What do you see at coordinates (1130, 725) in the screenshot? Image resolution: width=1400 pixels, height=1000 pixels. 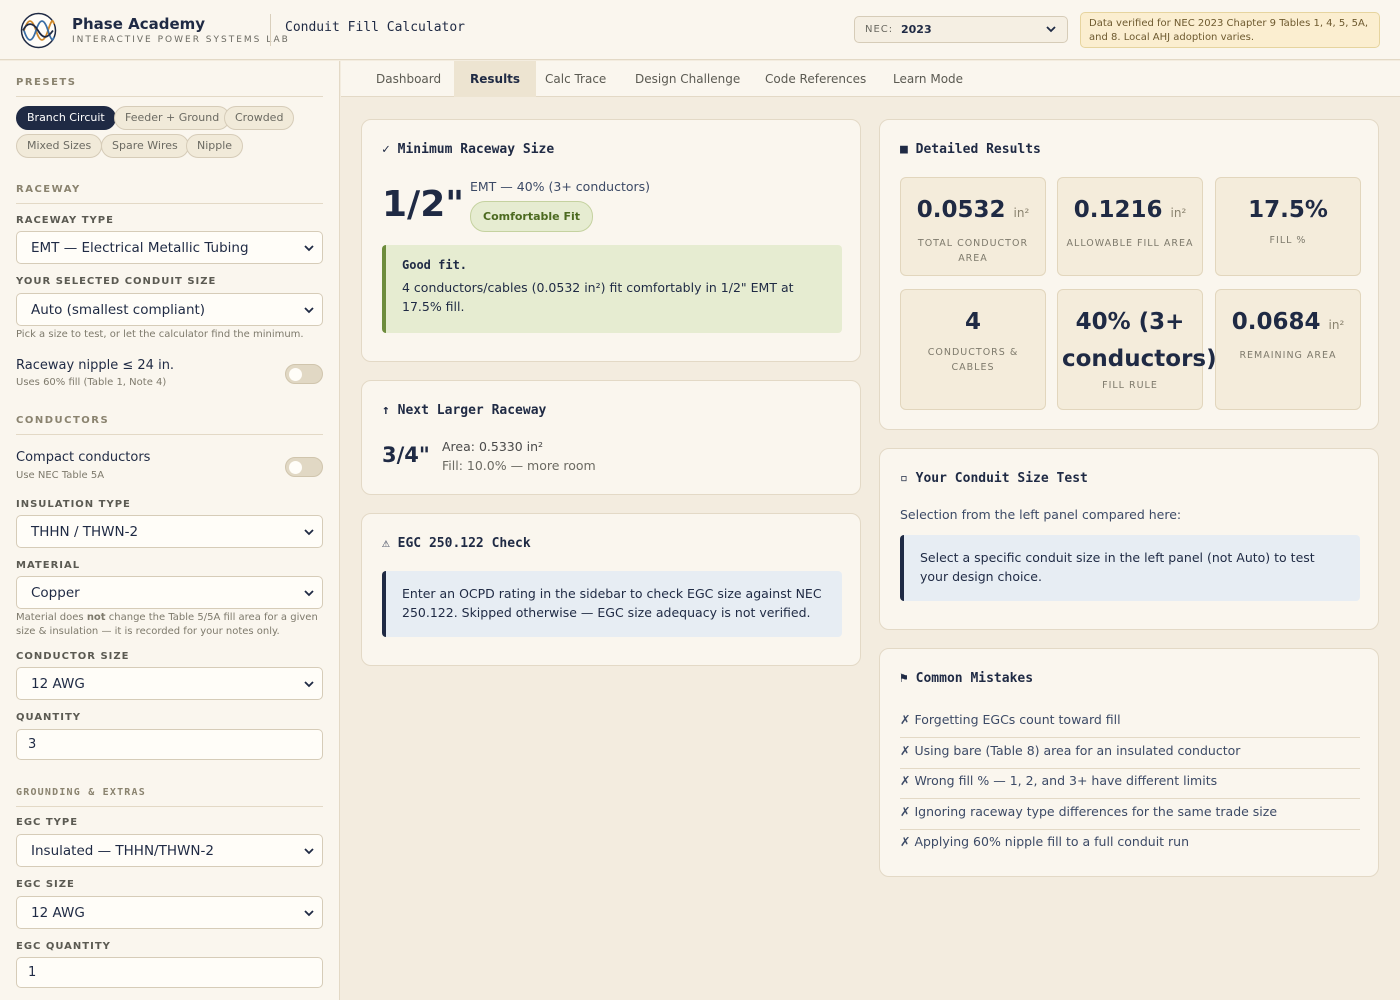 I see `mistake-item: ✗ Forgetting EGCs count toward fill` at bounding box center [1130, 725].